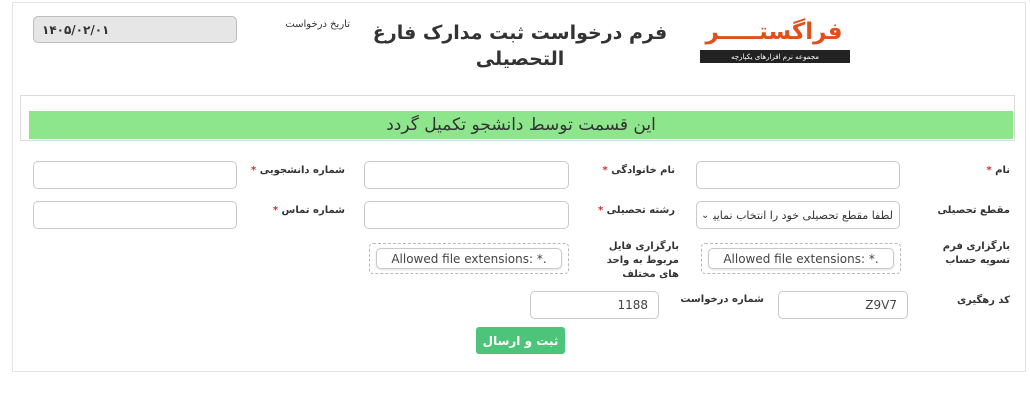 This screenshot has height=394, width=1030. I want to click on tracking-code-field: Z9V7, so click(843, 305).